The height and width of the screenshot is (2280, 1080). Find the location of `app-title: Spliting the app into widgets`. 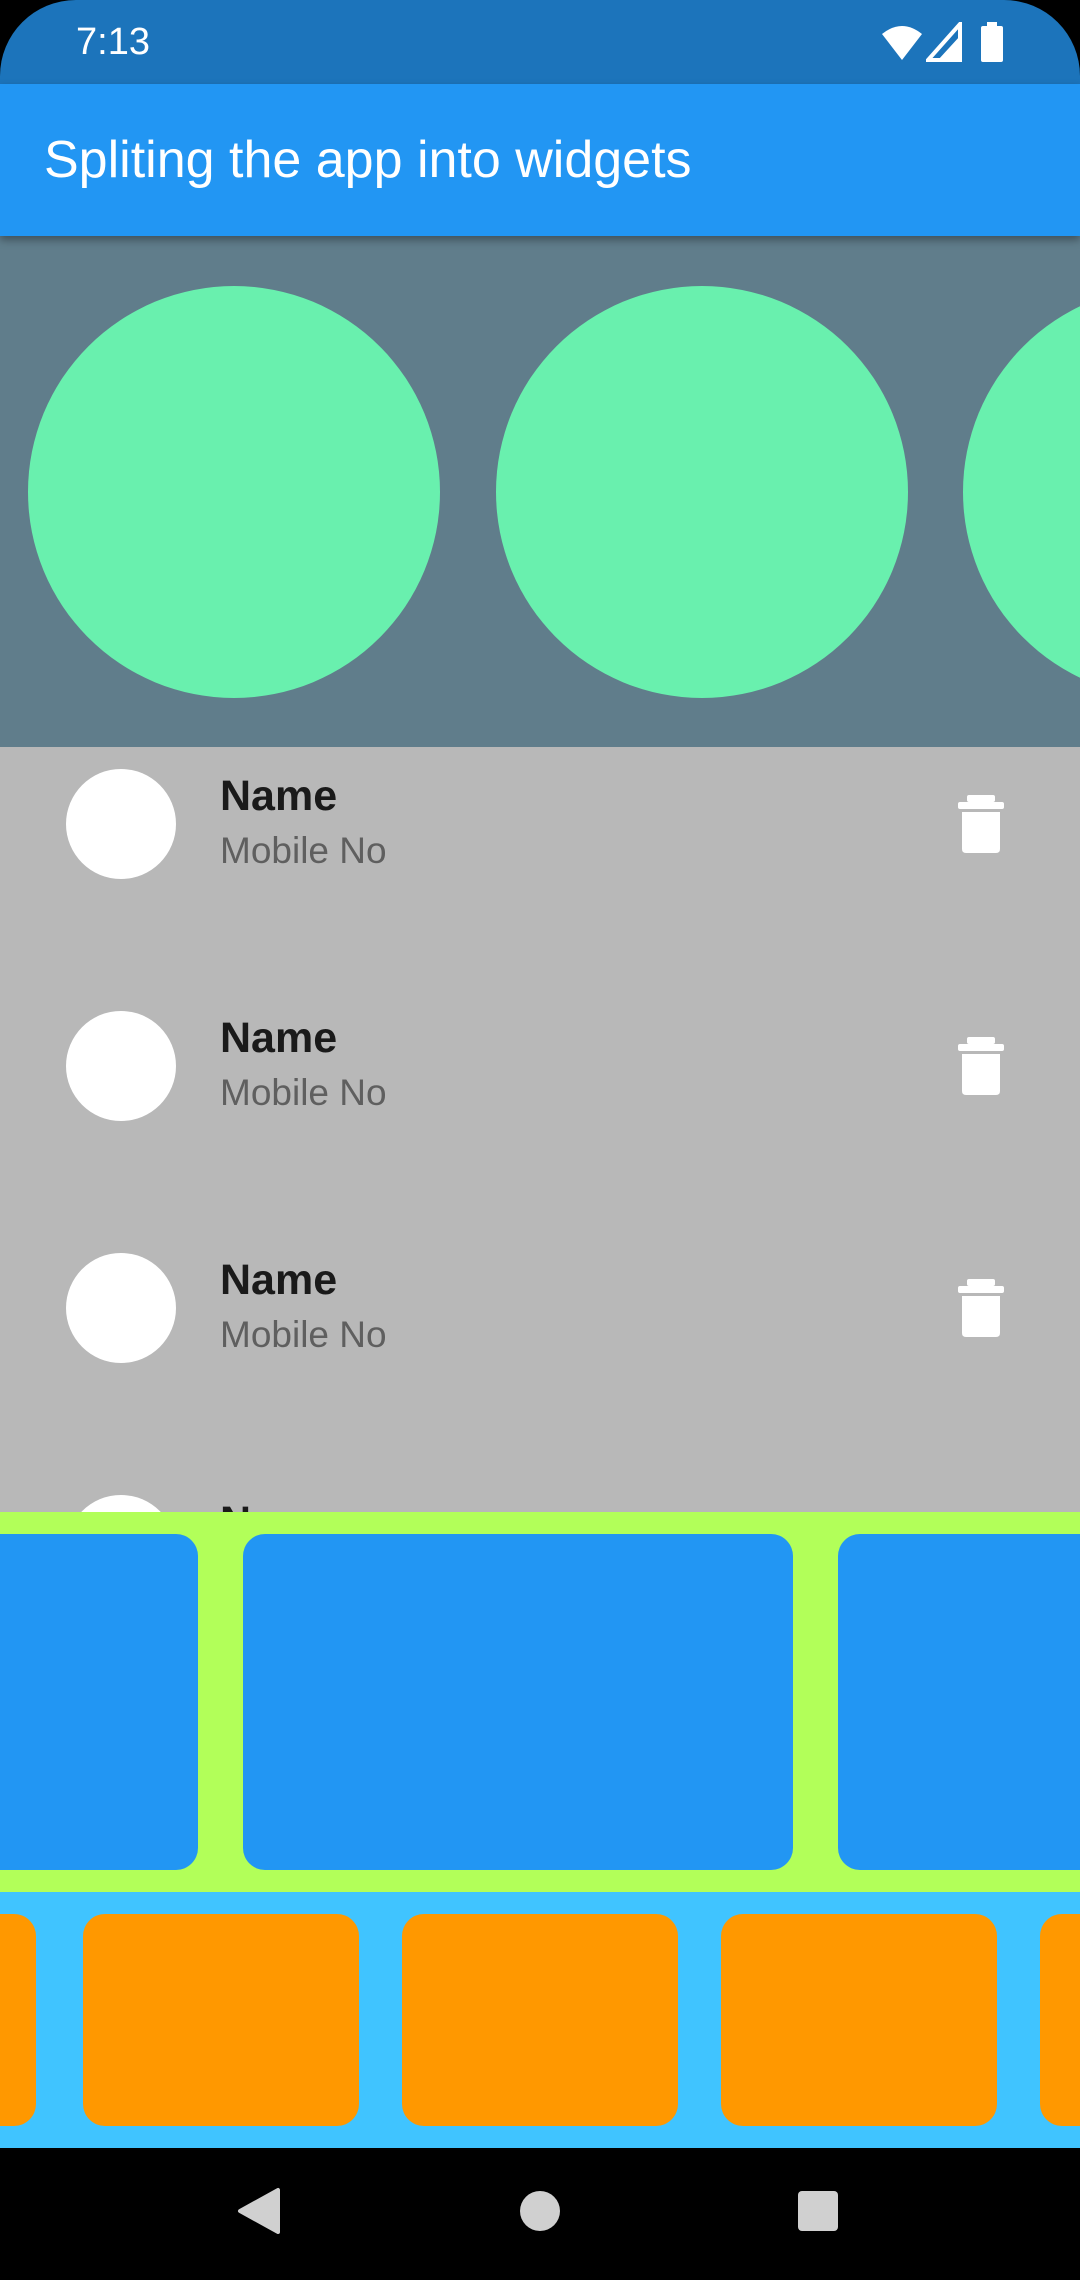

app-title: Spliting the app into widgets is located at coordinates (368, 160).